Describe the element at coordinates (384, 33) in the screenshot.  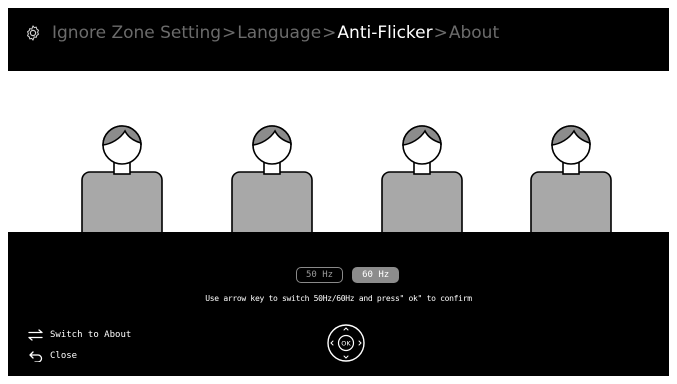
I see `breadcrumb-anti-flicker: Anti-Flicker` at that location.